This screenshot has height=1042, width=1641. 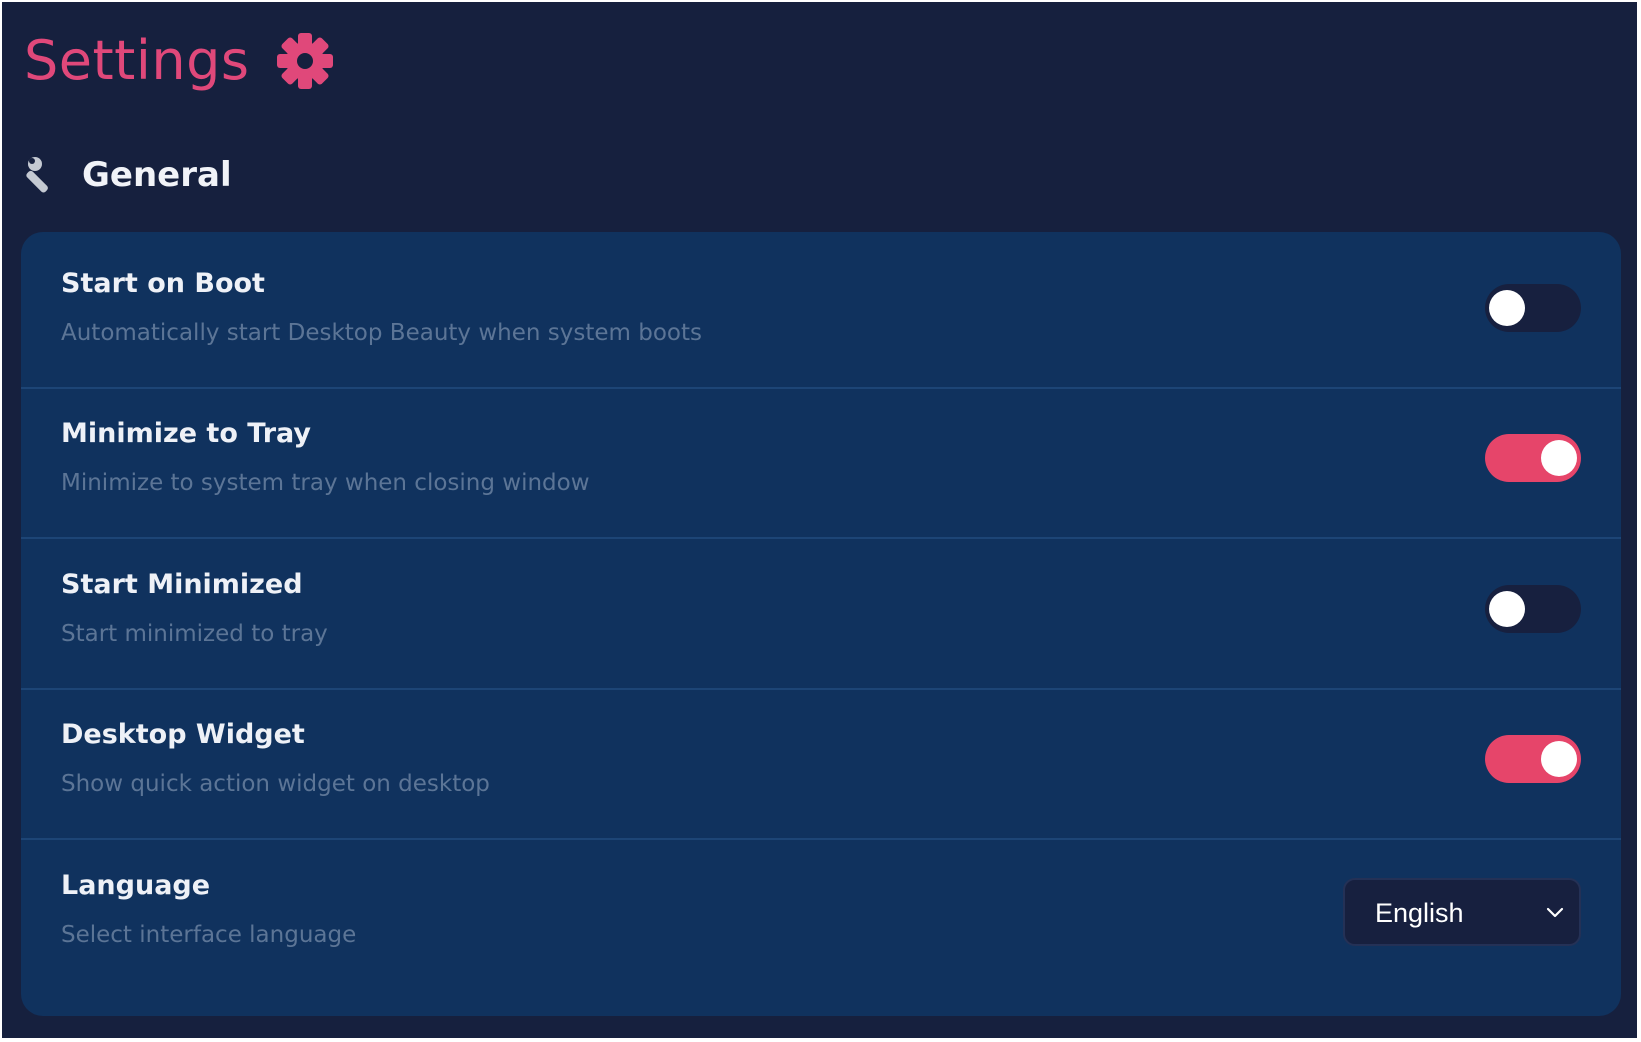 I want to click on language-select-value: English, so click(x=1419, y=913).